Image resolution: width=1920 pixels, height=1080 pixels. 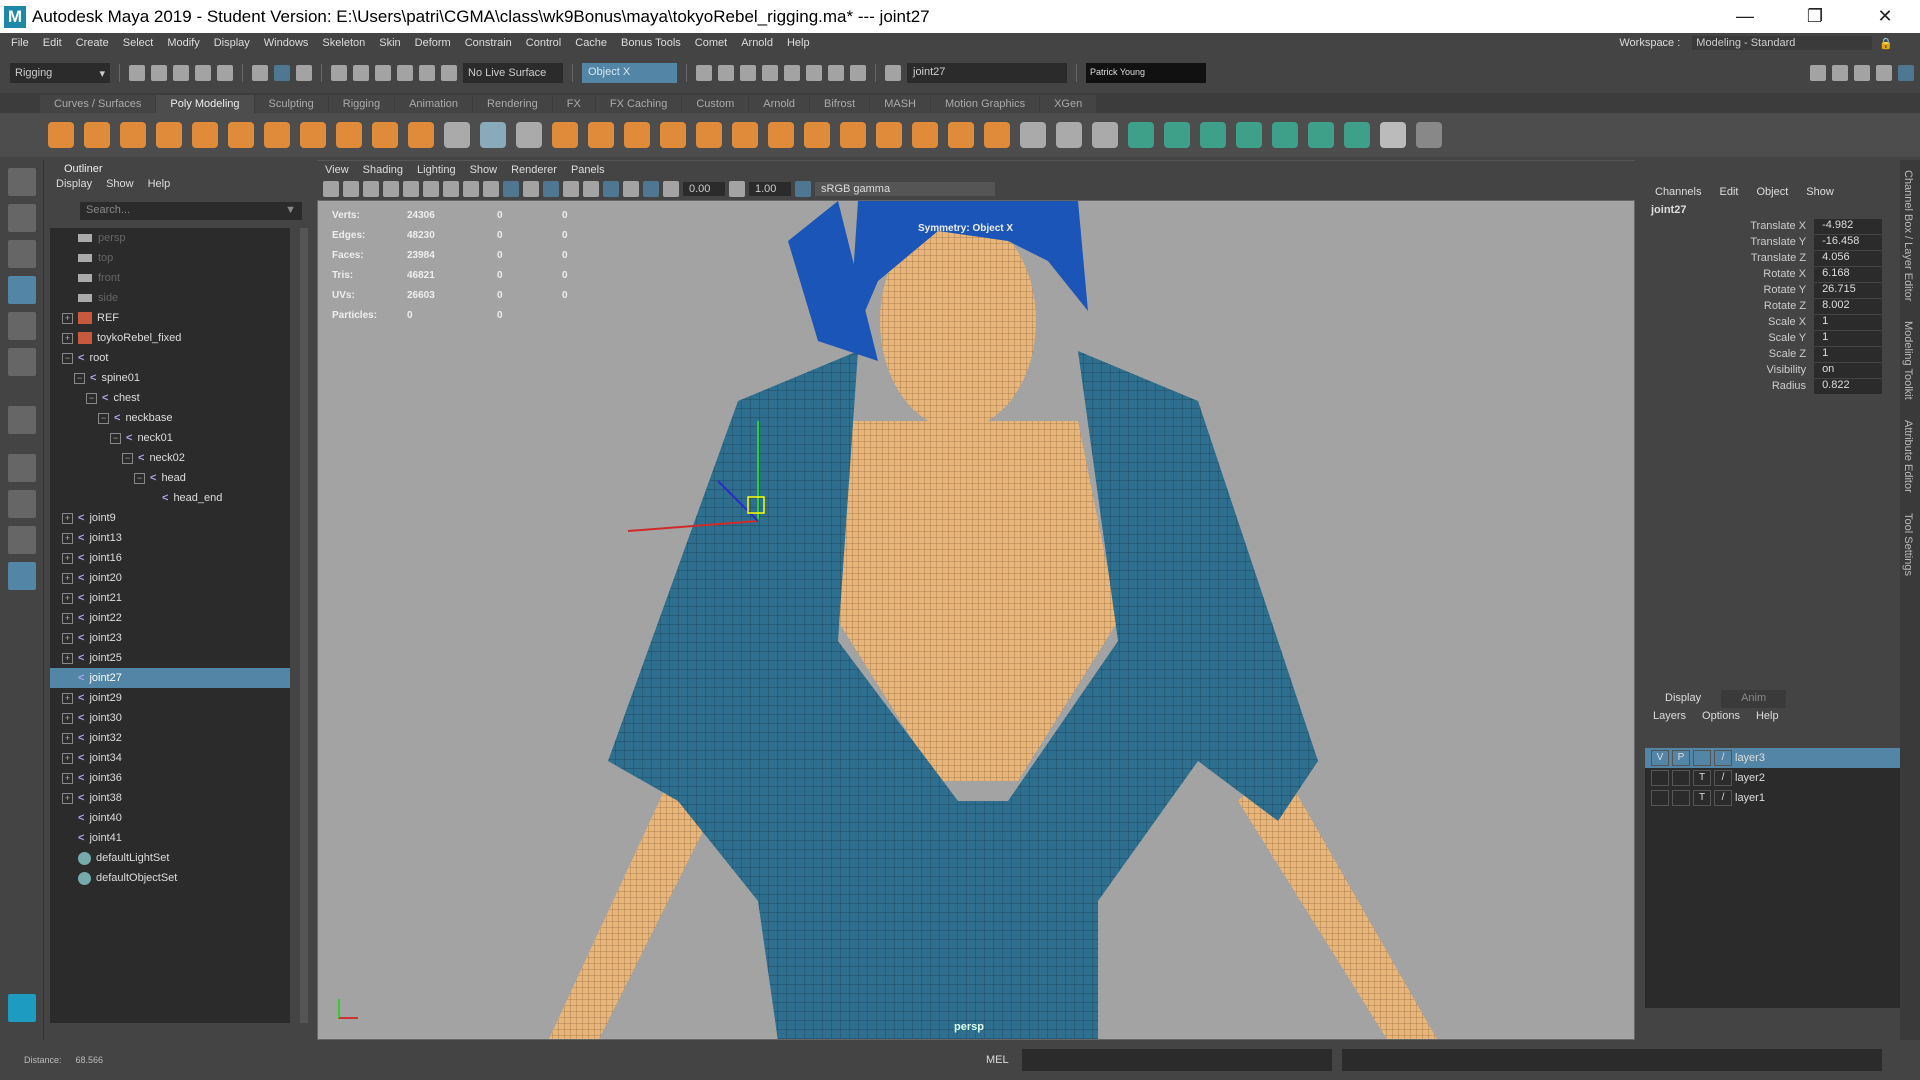 I want to click on menu-display: Display, so click(x=232, y=43).